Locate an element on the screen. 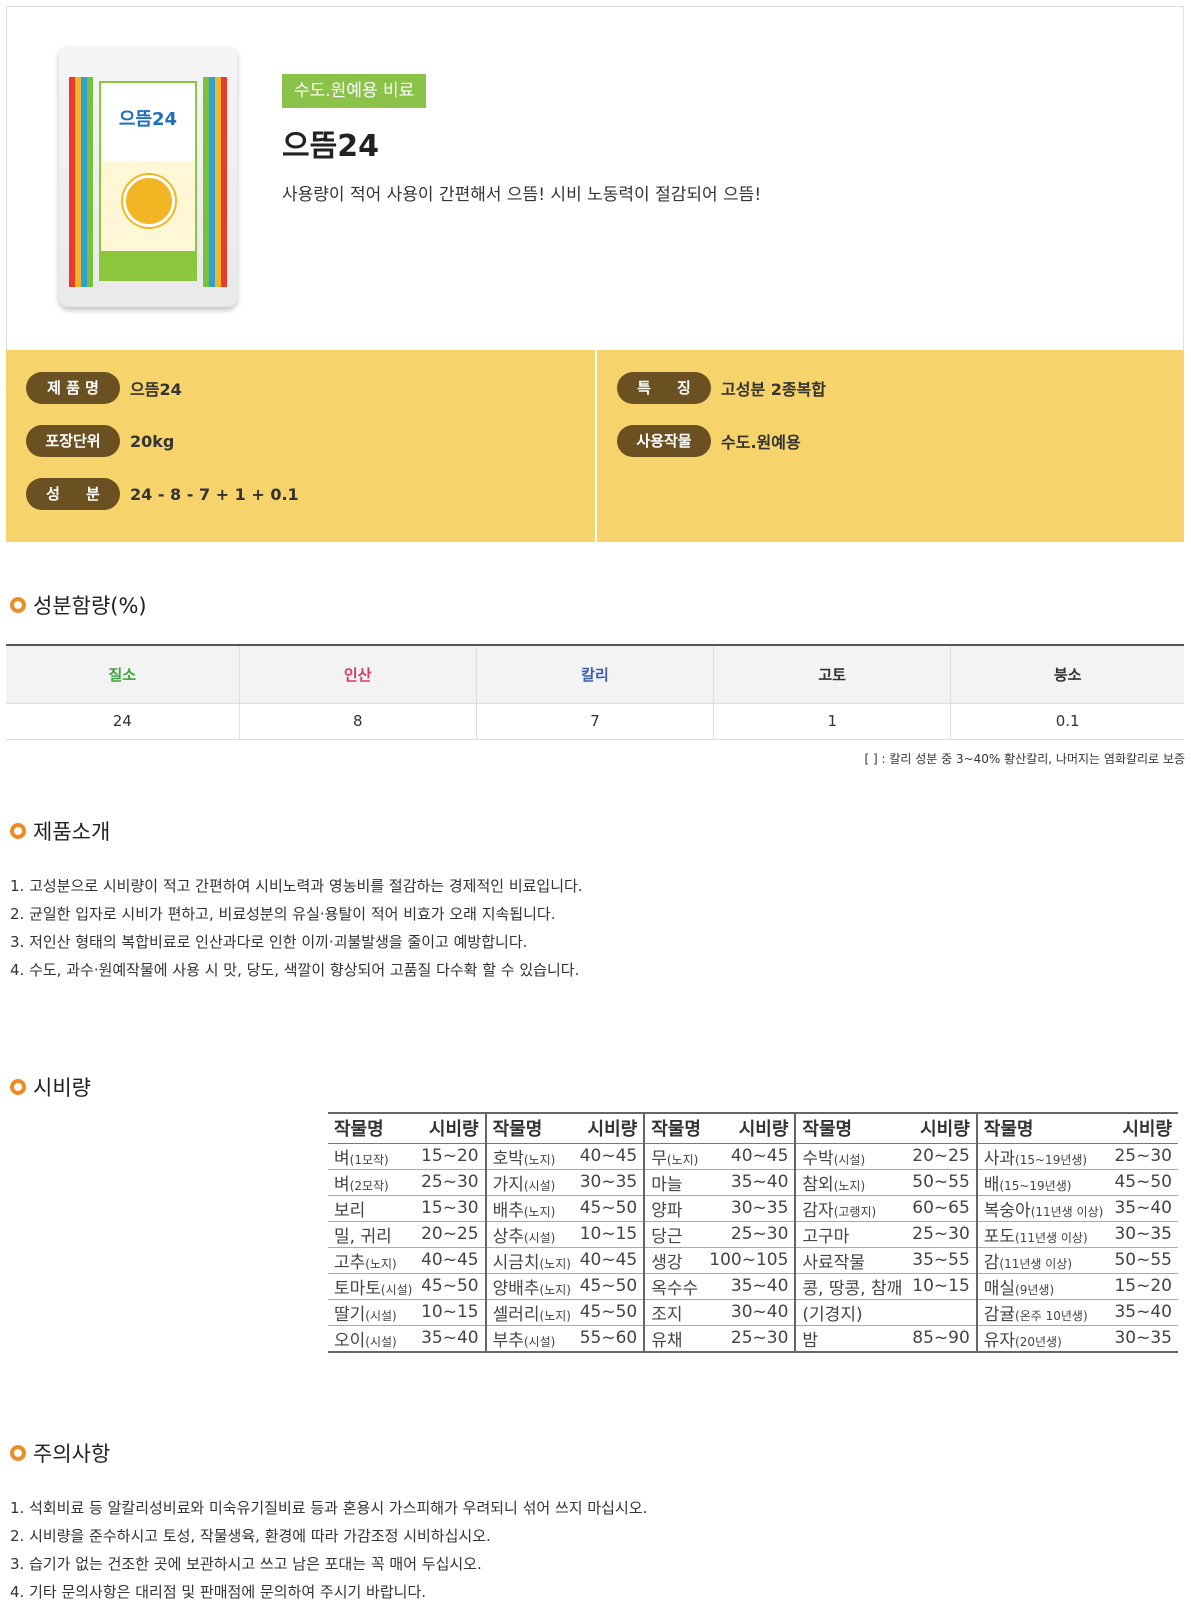 The height and width of the screenshot is (1614, 1191). crop-name-cell: 배(15~19년생) is located at coordinates (1043, 1182).